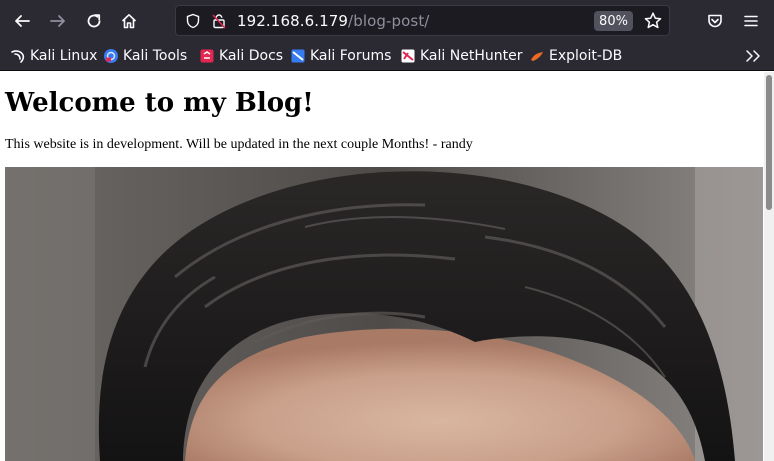 This screenshot has width=774, height=461. What do you see at coordinates (193, 21) in the screenshot?
I see `shield-icon` at bounding box center [193, 21].